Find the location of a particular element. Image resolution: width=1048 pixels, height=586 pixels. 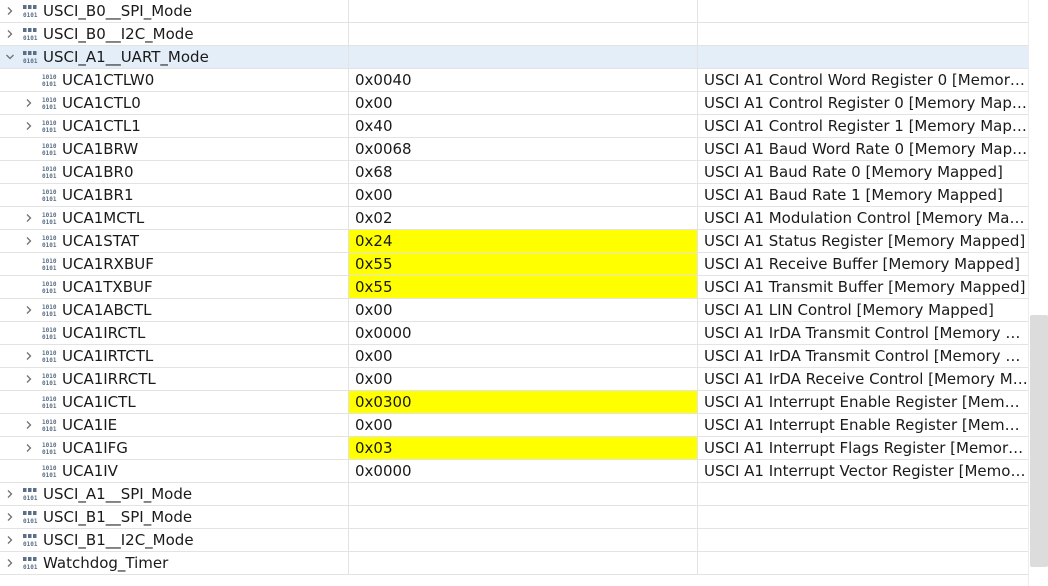

value-cell: 0x68 is located at coordinates (522, 172).